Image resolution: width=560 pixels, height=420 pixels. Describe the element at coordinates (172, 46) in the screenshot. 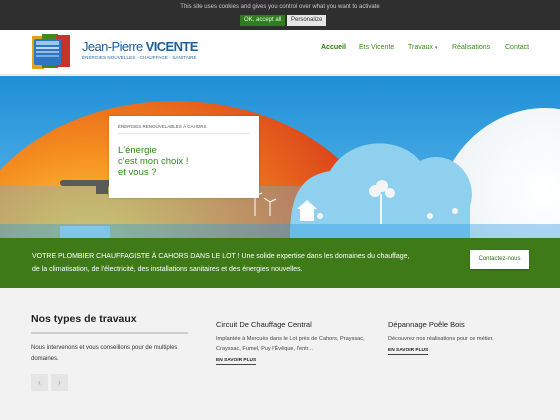

I see `brand-last-name: VICENTE` at that location.